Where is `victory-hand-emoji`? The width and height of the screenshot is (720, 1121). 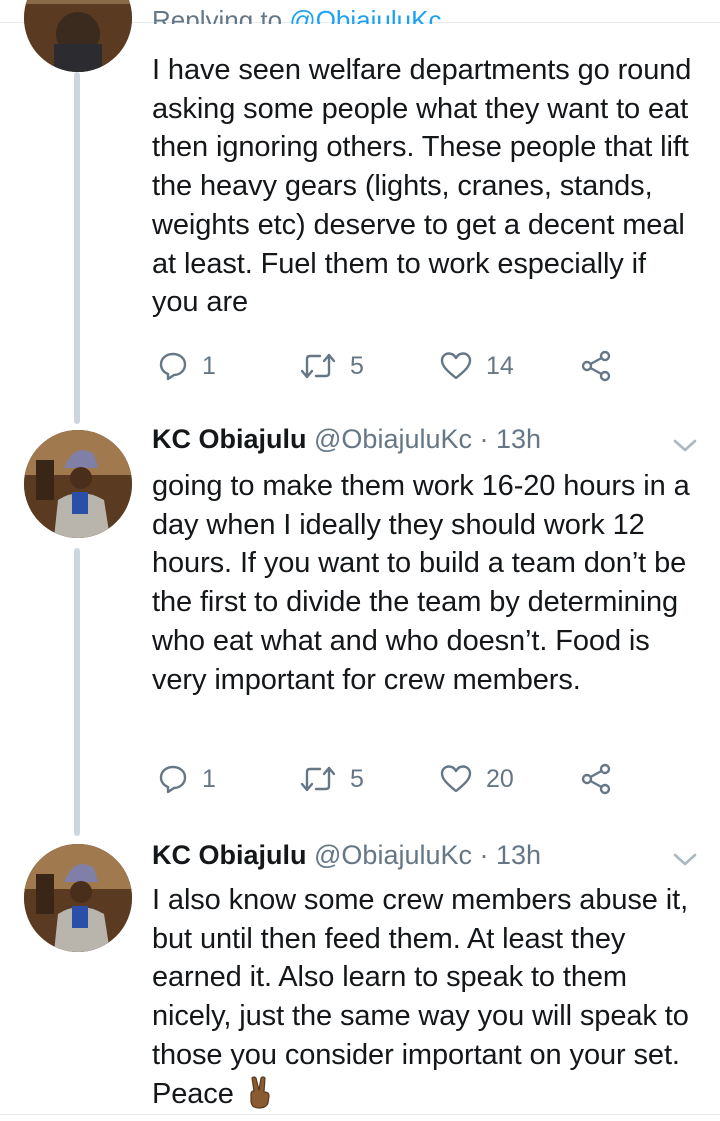 victory-hand-emoji is located at coordinates (260, 1097).